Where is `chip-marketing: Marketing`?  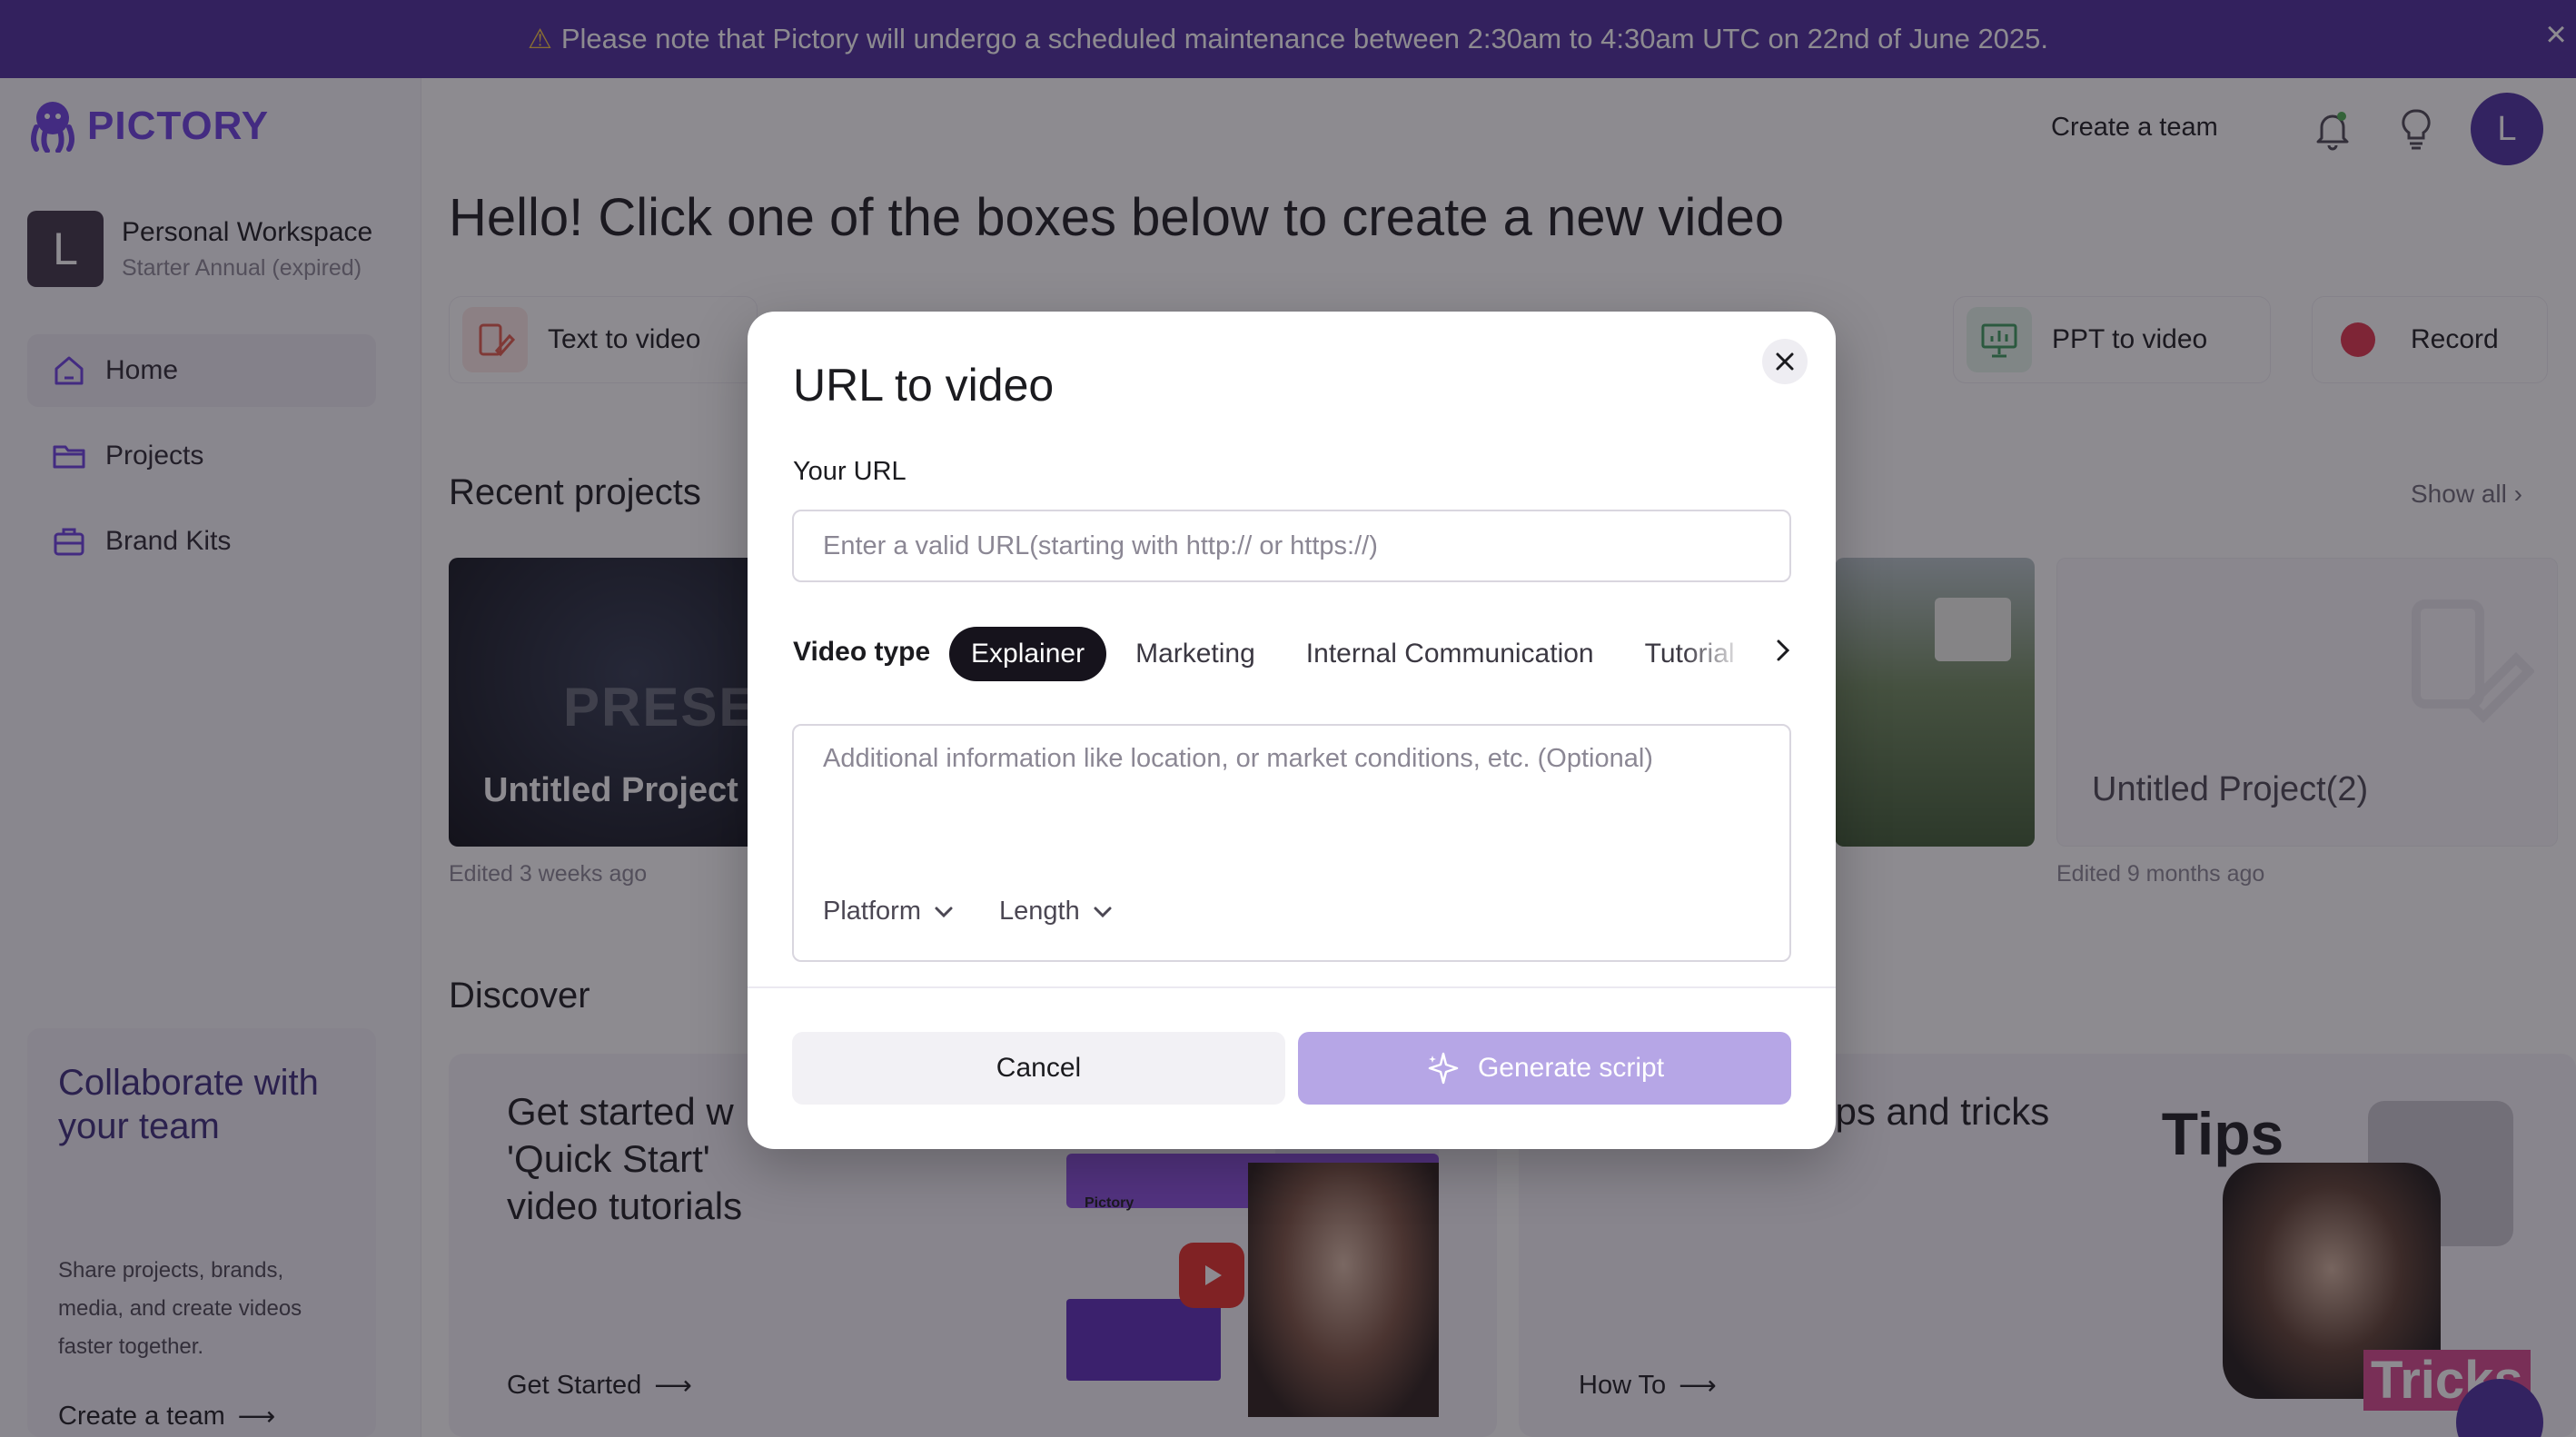 chip-marketing: Marketing is located at coordinates (1195, 654).